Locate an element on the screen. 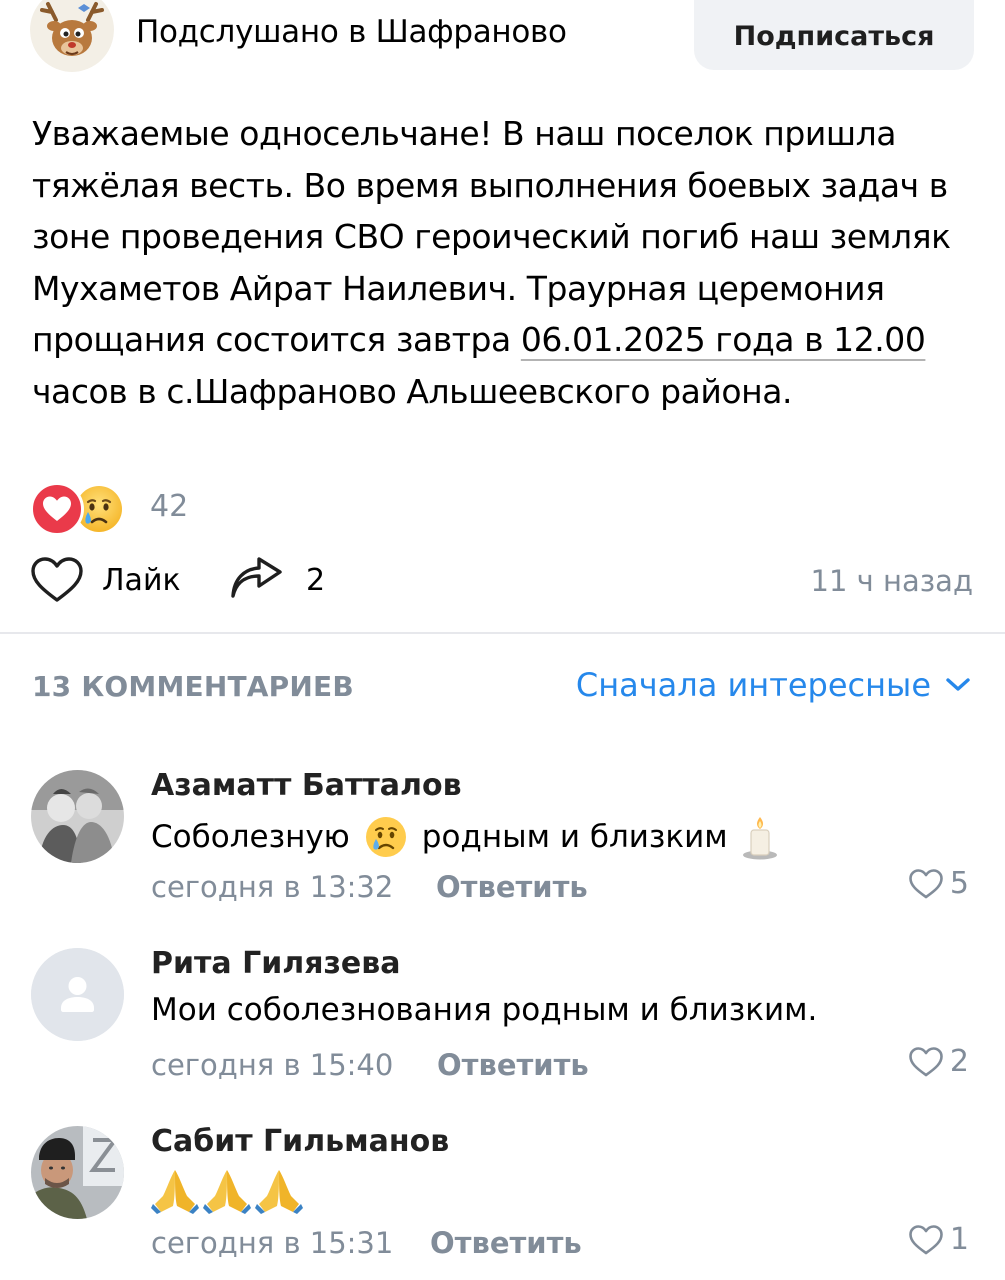 This screenshot has height=1280, width=1005. post-date-link: 06.01.2025 года в 12.00 is located at coordinates (723, 339).